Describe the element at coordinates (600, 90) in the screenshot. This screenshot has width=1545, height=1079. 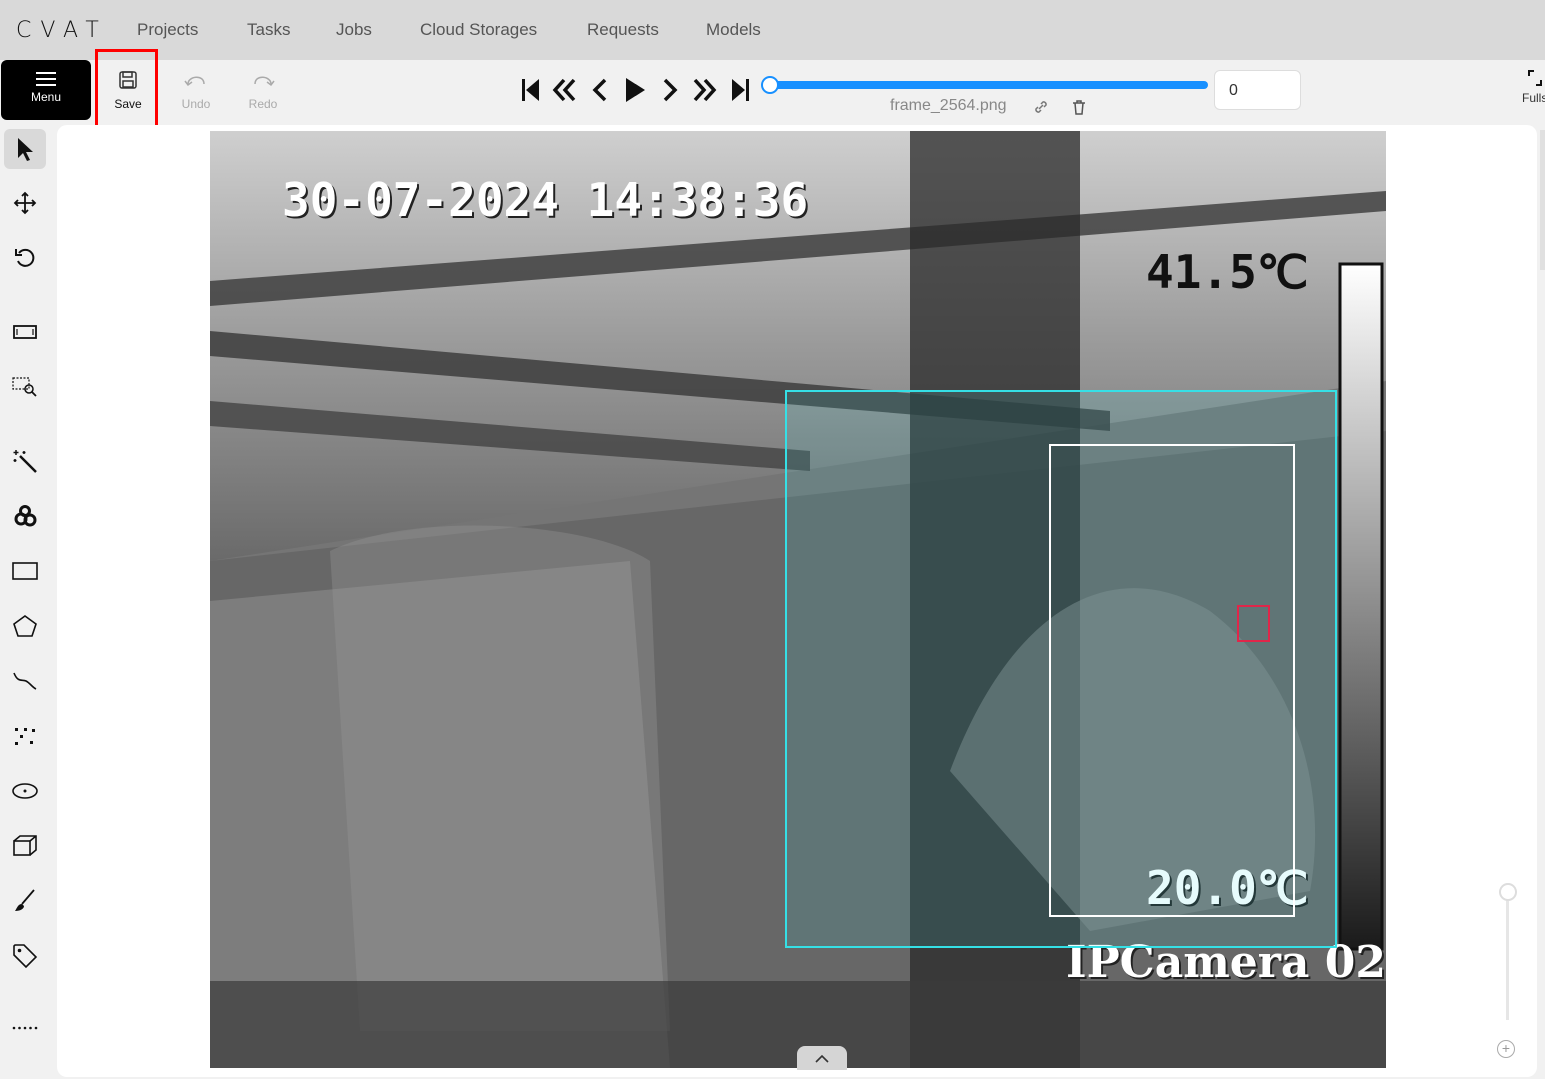
I see `previous-frame-icon` at that location.